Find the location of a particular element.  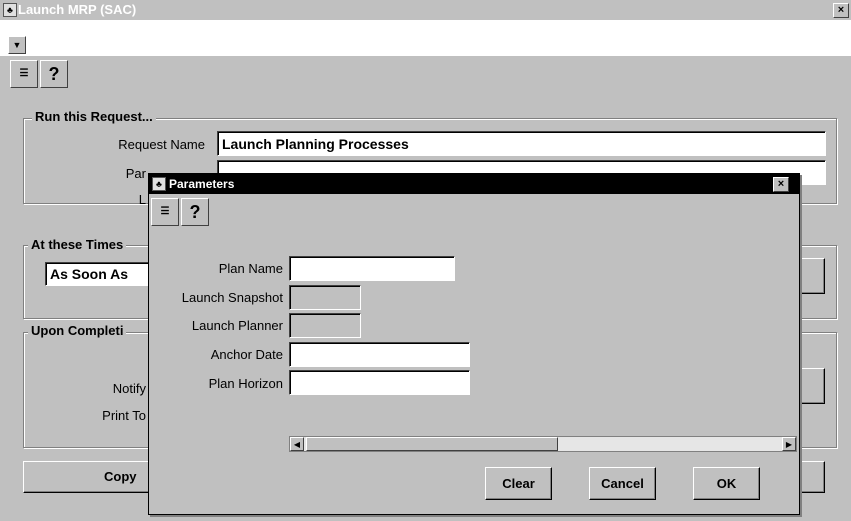

request-name-field: Launch Planning Processes is located at coordinates (521, 143).